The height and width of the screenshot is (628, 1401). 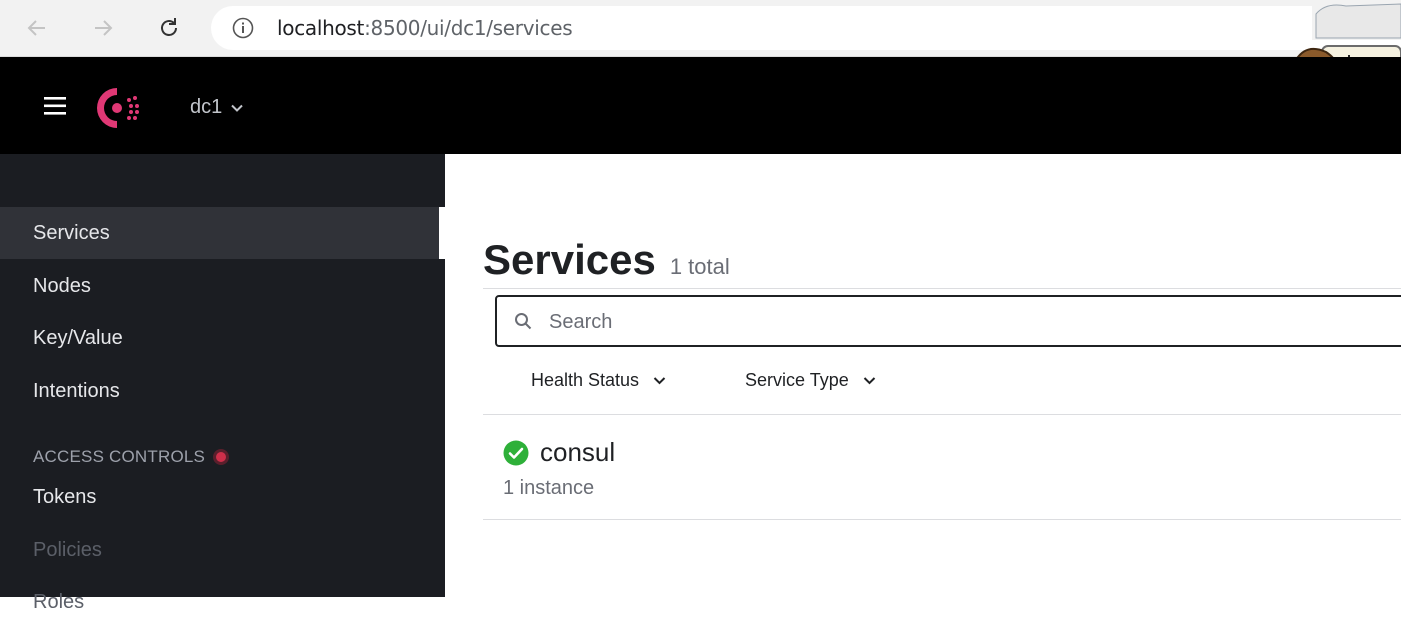 What do you see at coordinates (806, 28) in the screenshot?
I see `address-bar: localhost:8500/ui/dc1/services` at bounding box center [806, 28].